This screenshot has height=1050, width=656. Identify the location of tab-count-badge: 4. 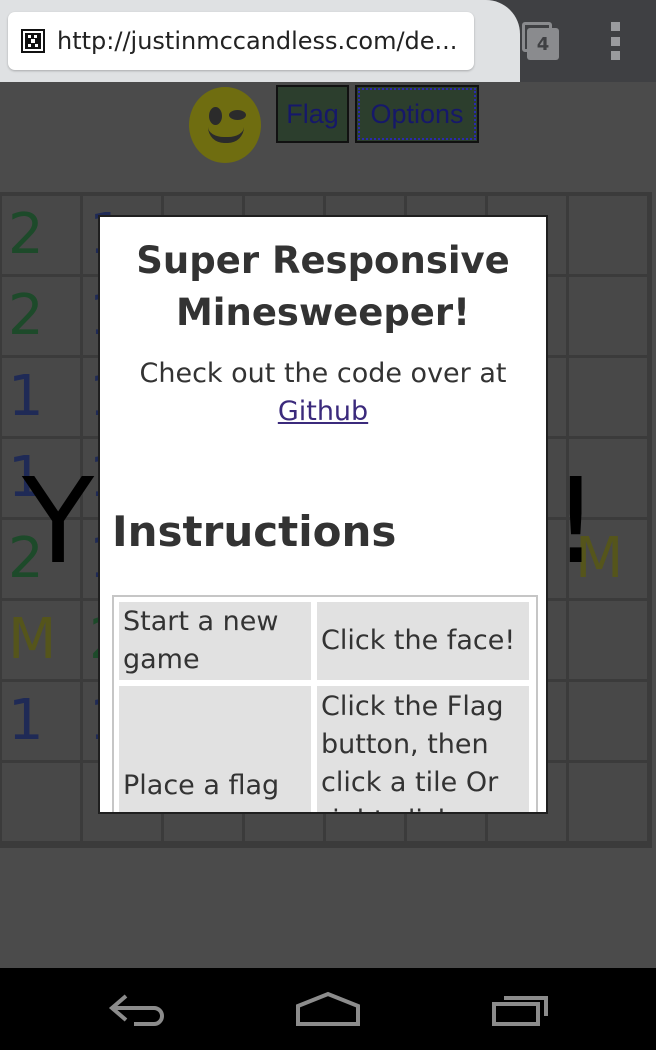
(543, 44).